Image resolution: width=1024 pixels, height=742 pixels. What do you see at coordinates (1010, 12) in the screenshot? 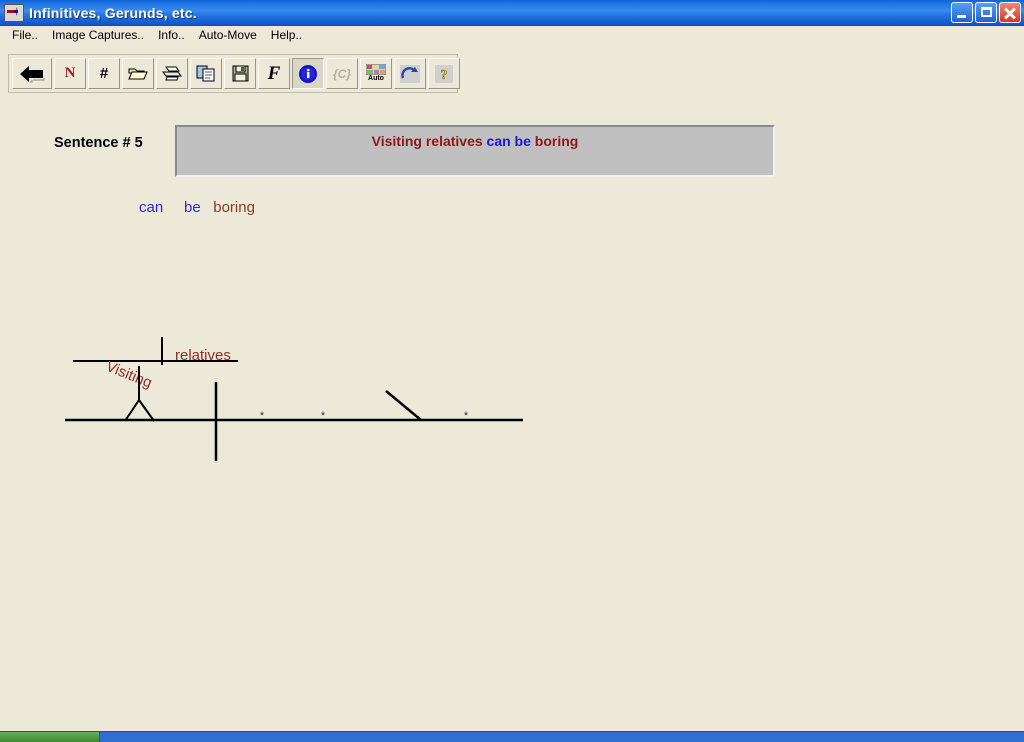
I see `close-button` at bounding box center [1010, 12].